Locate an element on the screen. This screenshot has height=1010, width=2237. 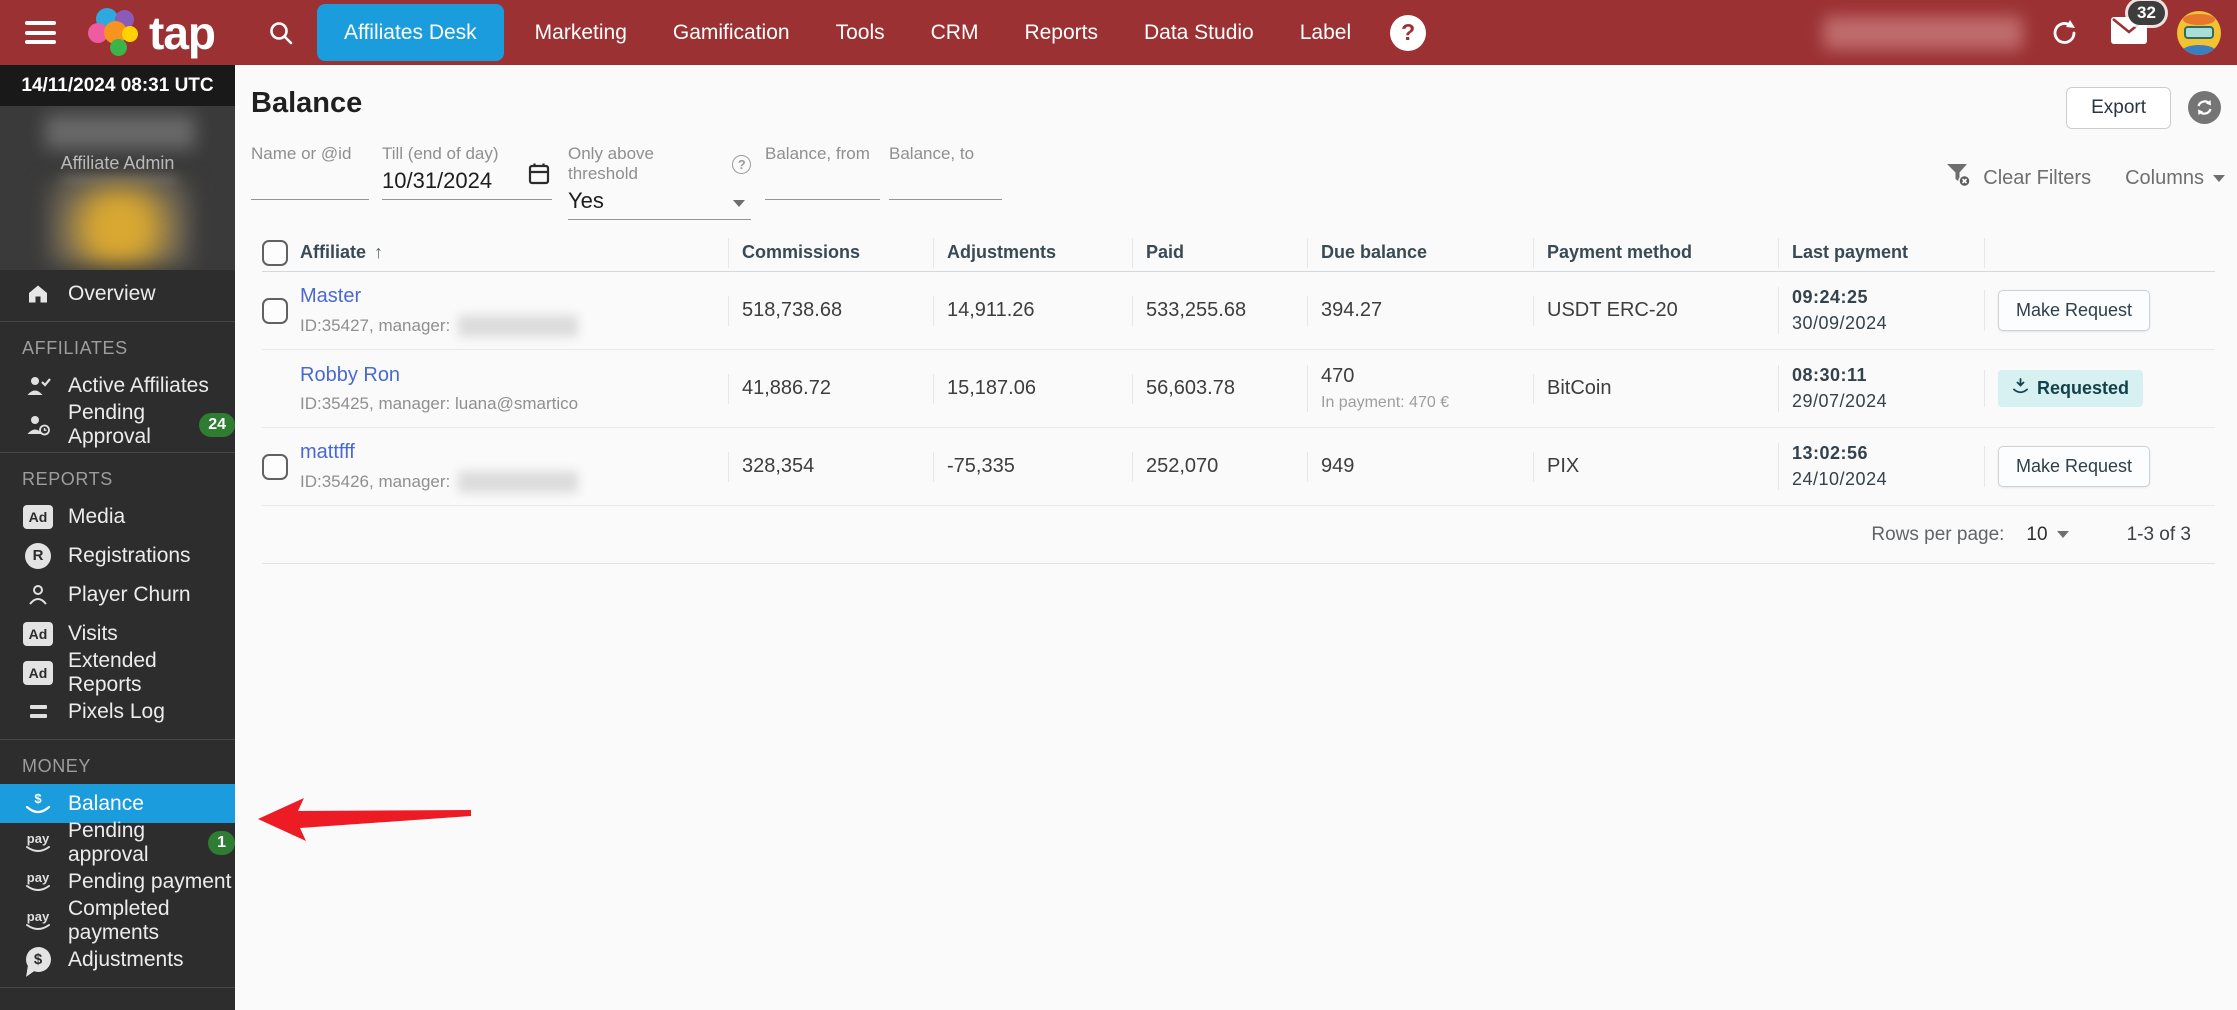
nav-tools: Tools is located at coordinates (860, 33).